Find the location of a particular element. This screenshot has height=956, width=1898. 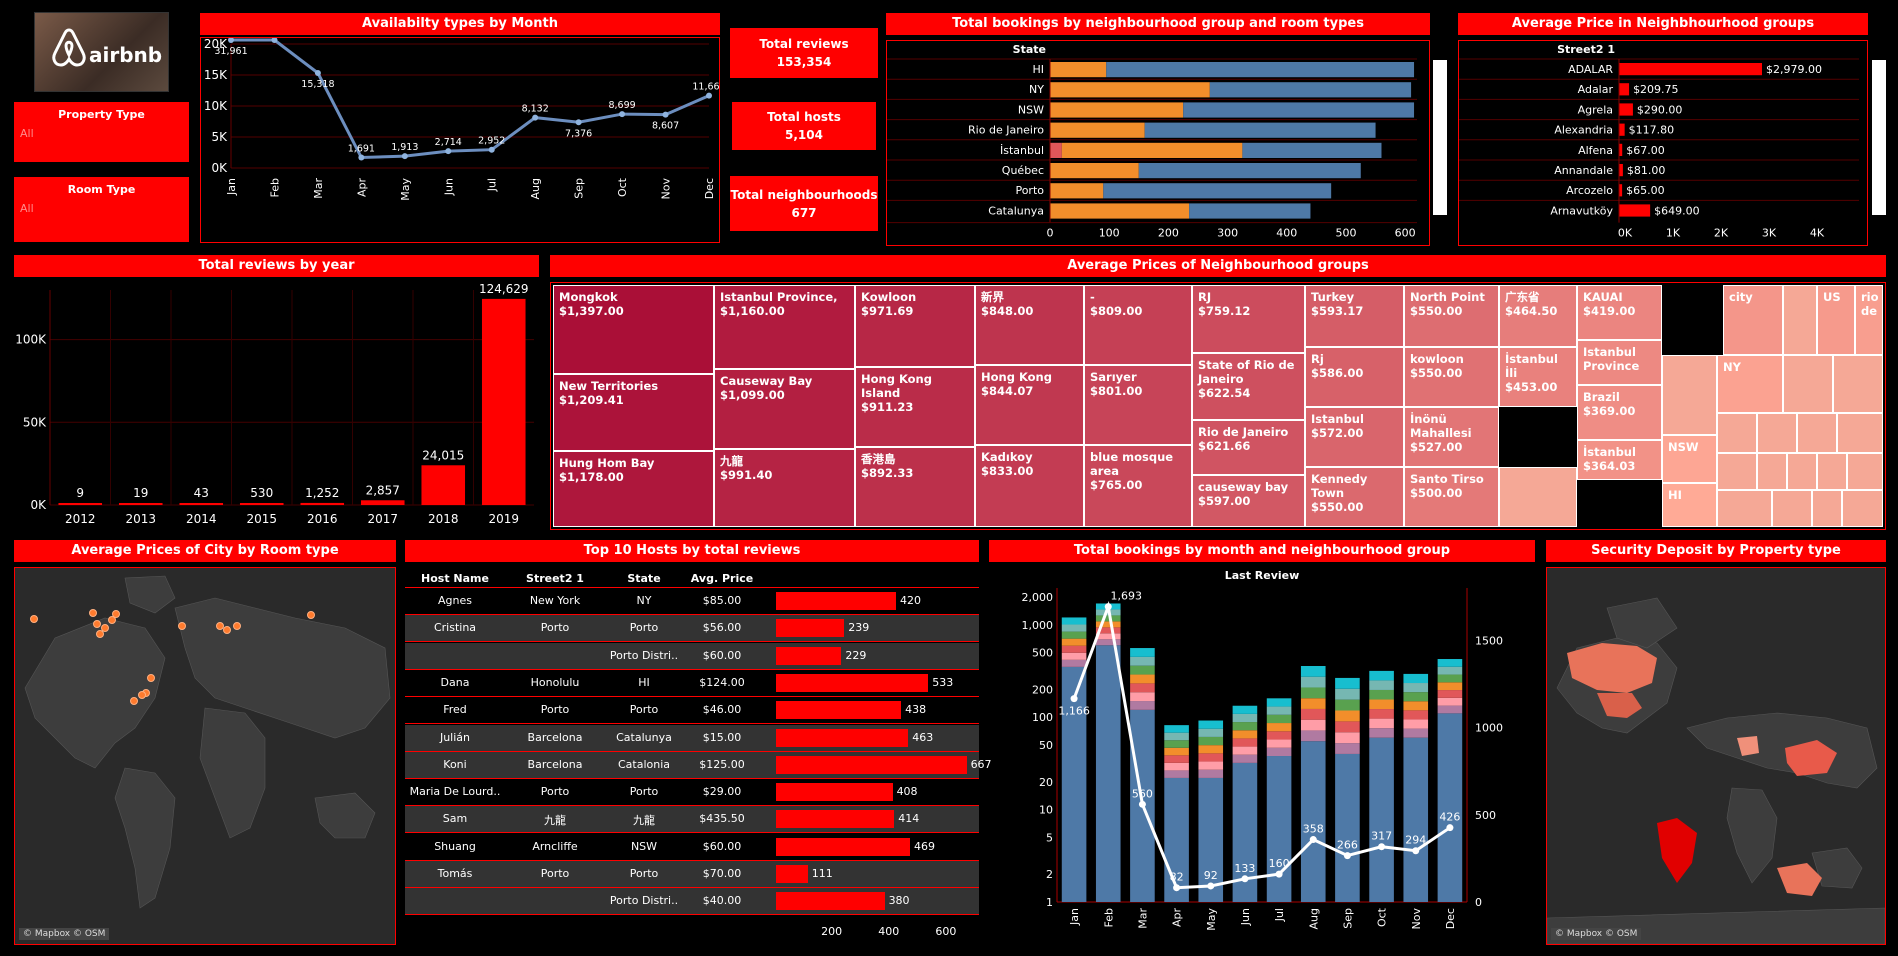

table-row: Sam 九龍 九龍 $435.50 414 is located at coordinates (692, 820).